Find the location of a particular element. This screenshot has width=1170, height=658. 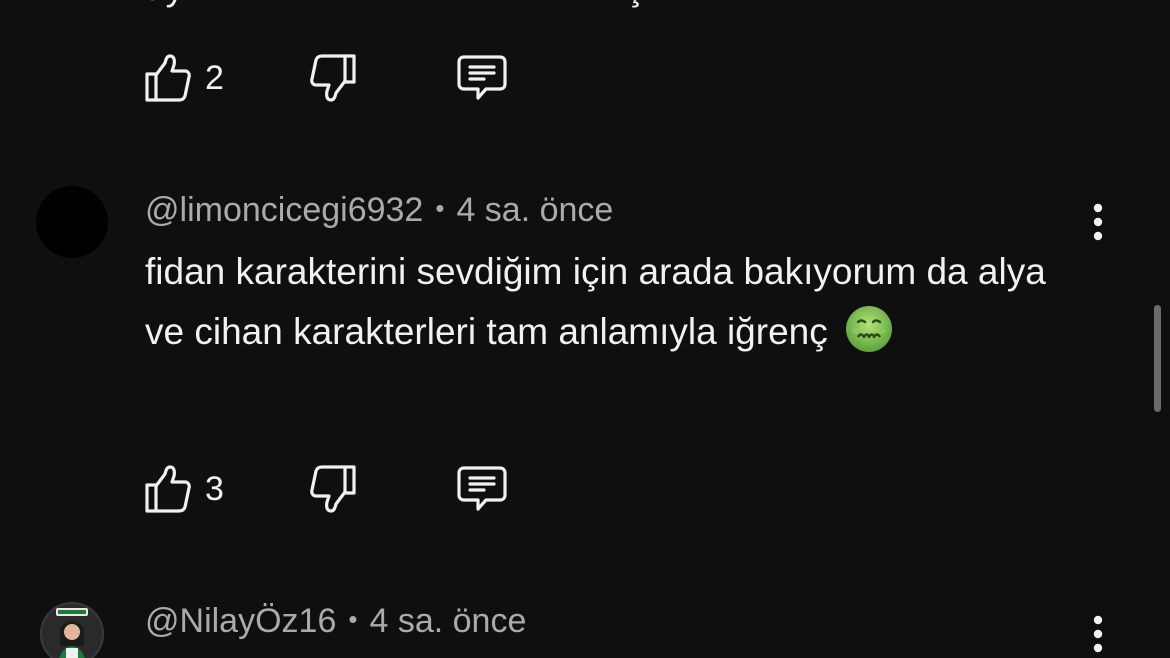

comment-meta: @limoncicegi6932 • 4 sa. önce is located at coordinates (379, 210).